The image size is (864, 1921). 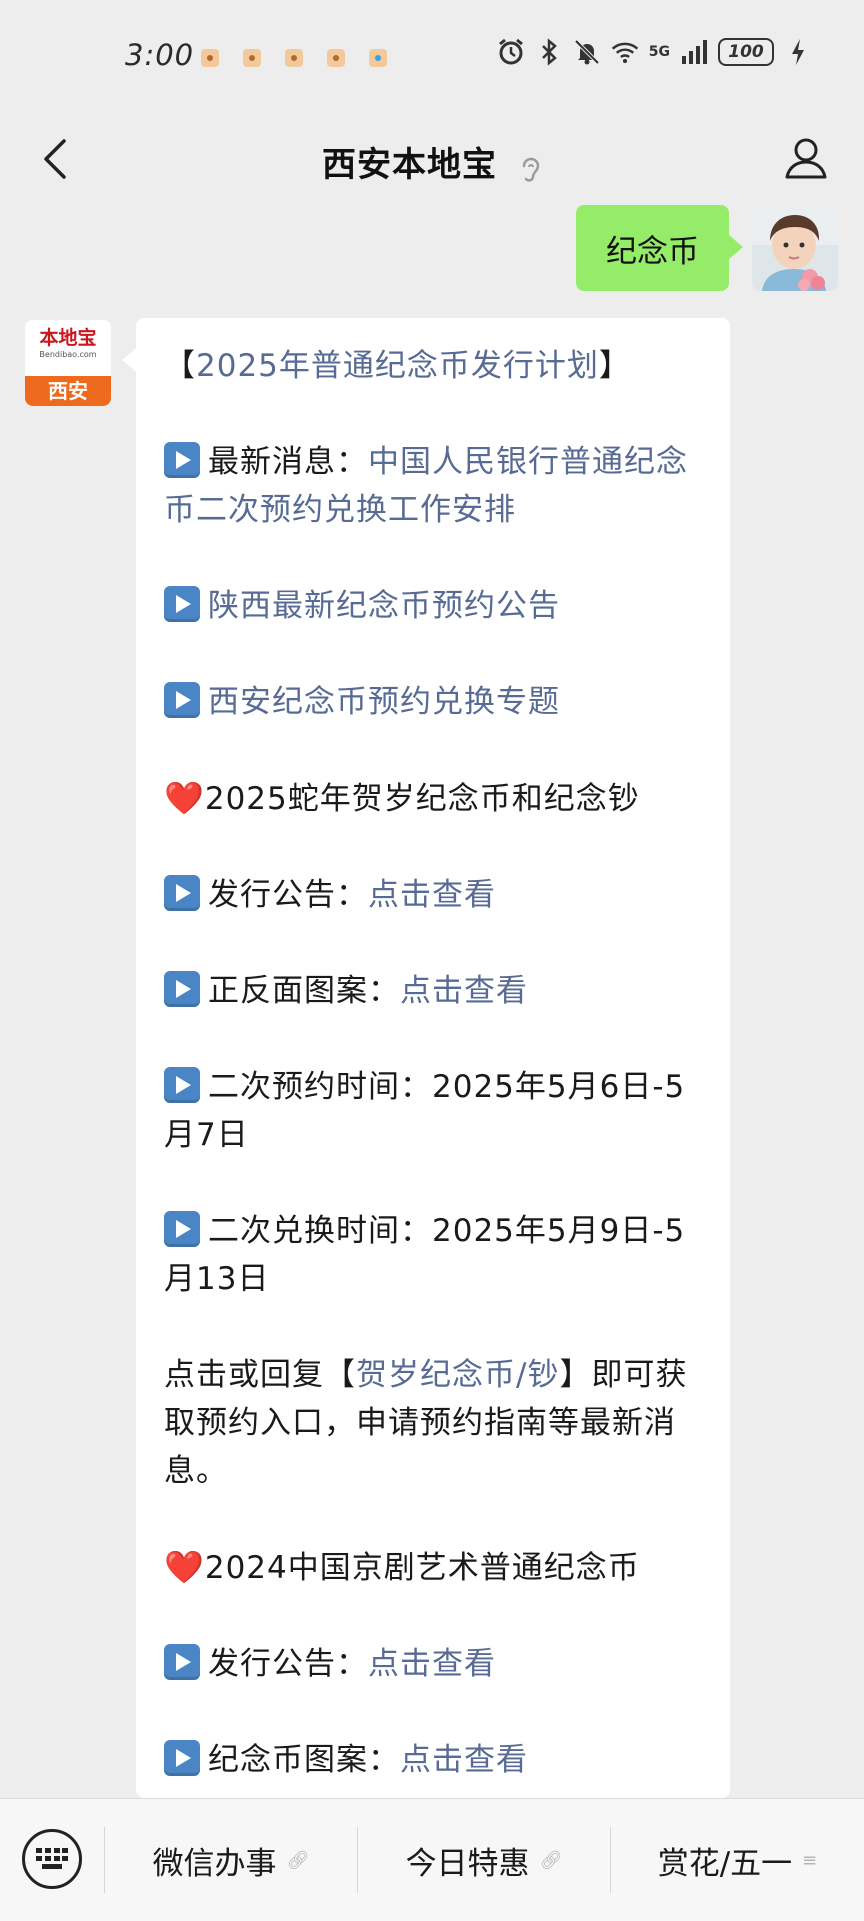 I want to click on shaanxi-line: 陕西最新纪念币预约公告, so click(x=433, y=606).